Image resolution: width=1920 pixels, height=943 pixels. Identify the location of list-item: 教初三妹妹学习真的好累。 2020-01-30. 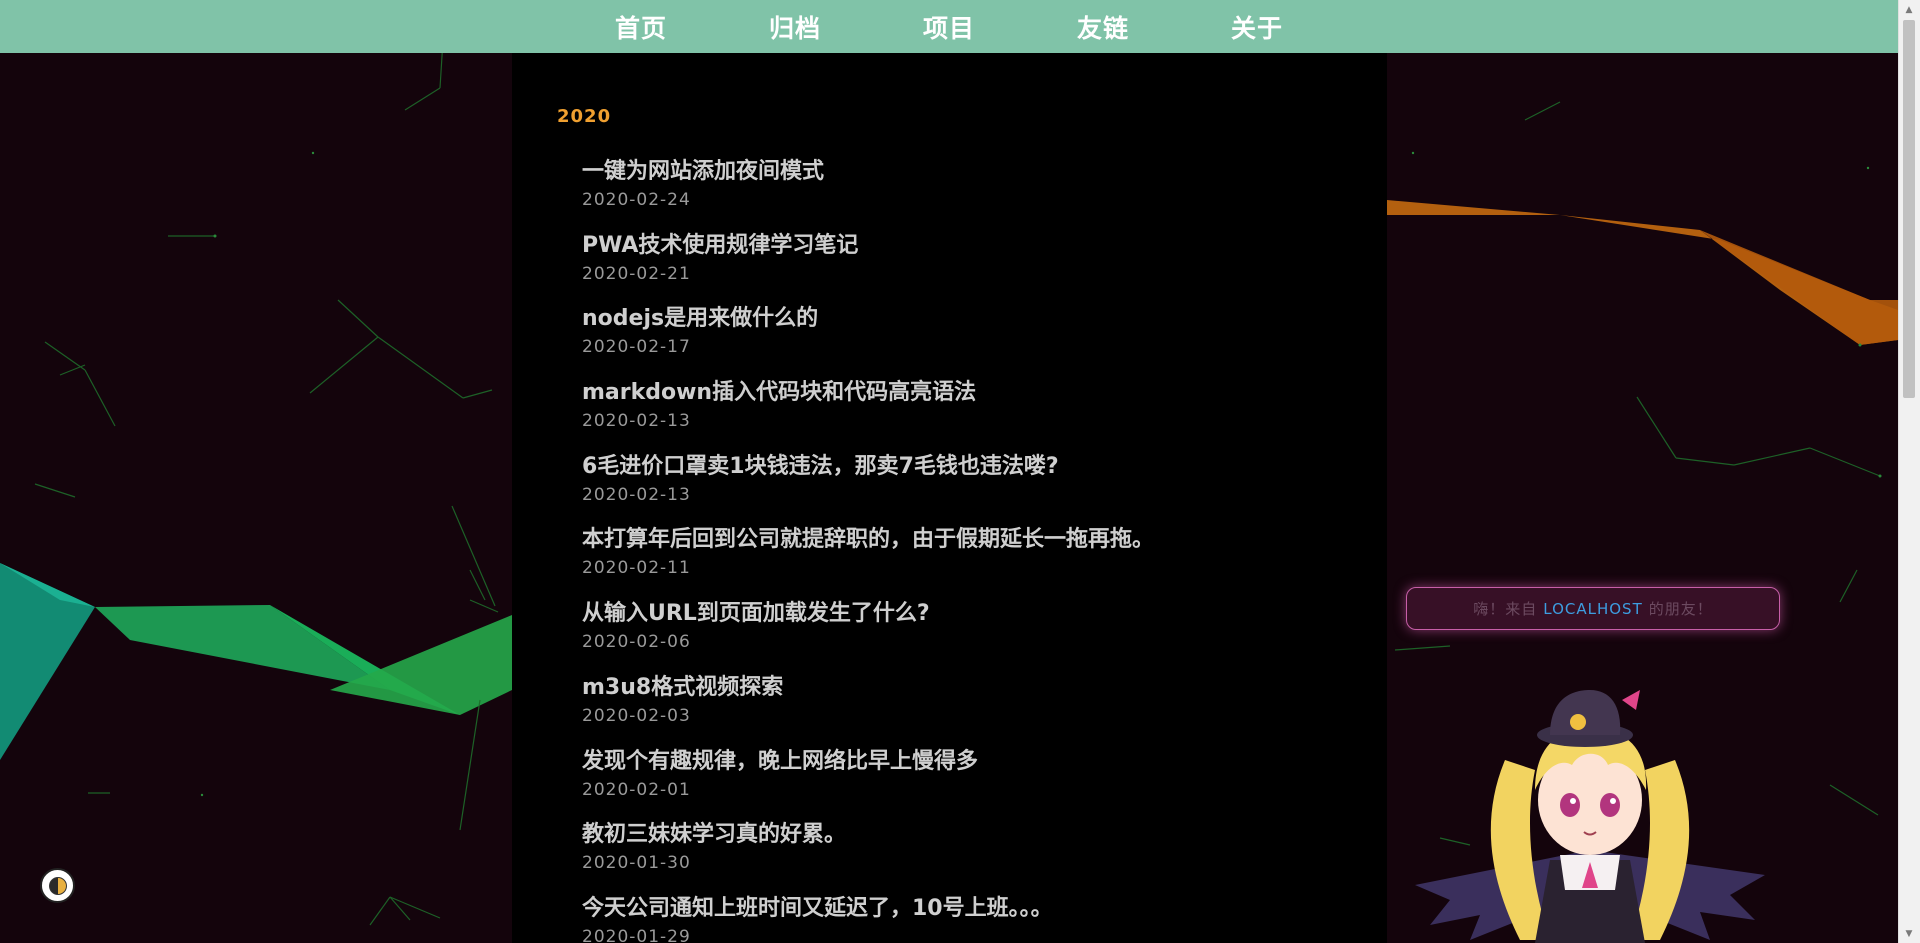
(972, 857).